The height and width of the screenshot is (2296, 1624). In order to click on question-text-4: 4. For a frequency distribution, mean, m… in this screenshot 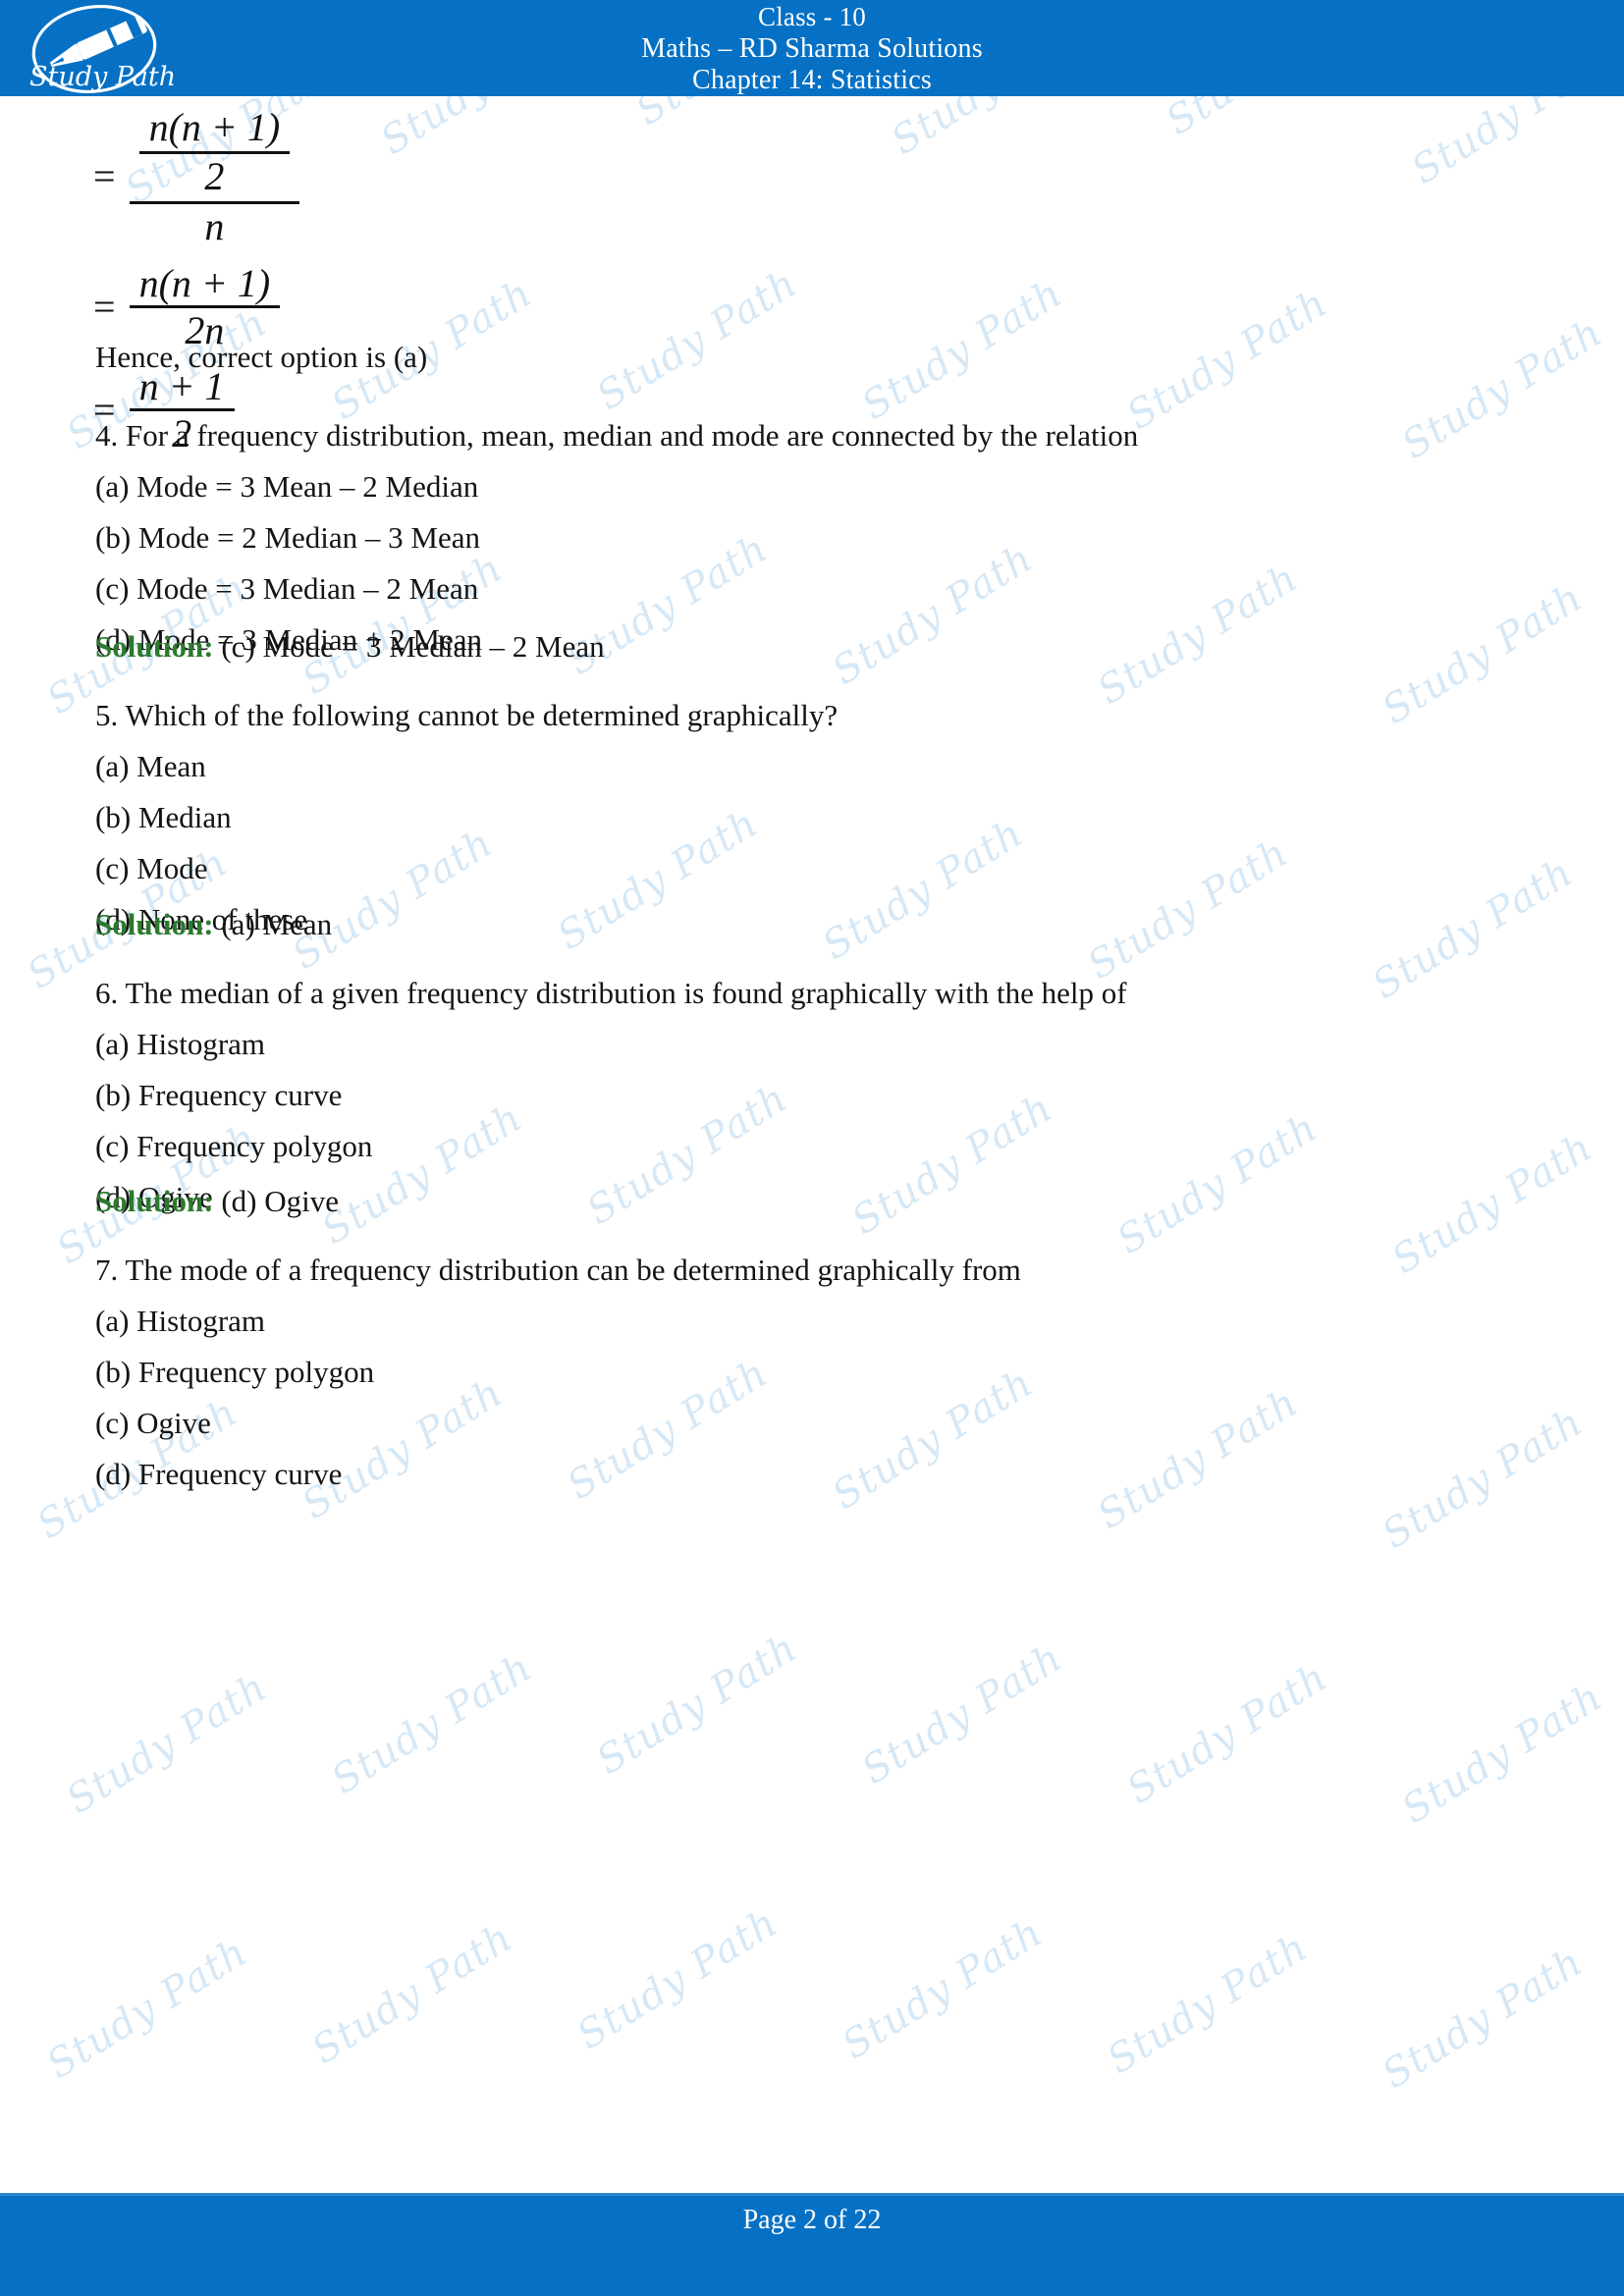, I will do `click(831, 435)`.